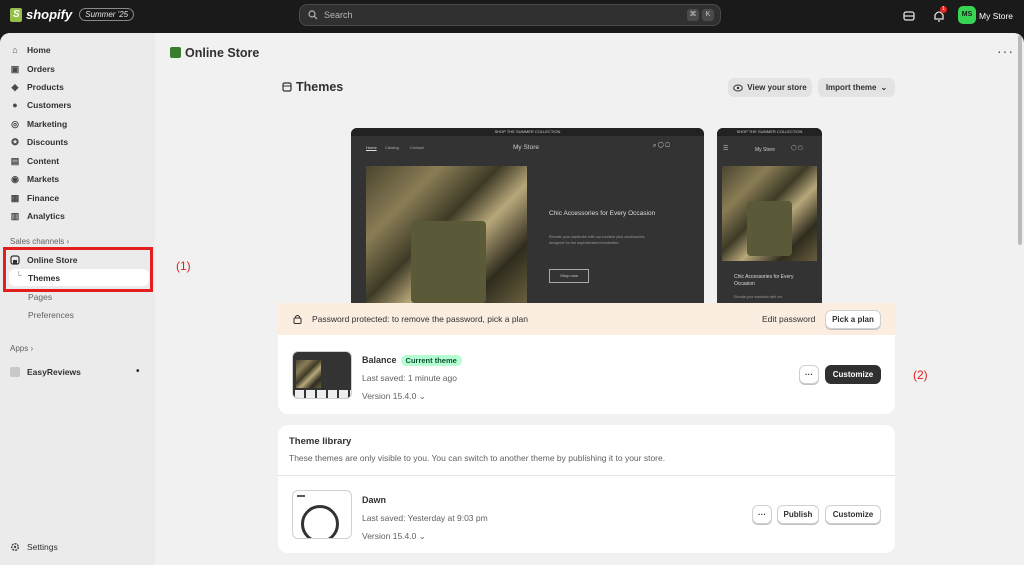 The image size is (1024, 565). I want to click on sidebar-item-orders: ▣ Orders, so click(80, 69).